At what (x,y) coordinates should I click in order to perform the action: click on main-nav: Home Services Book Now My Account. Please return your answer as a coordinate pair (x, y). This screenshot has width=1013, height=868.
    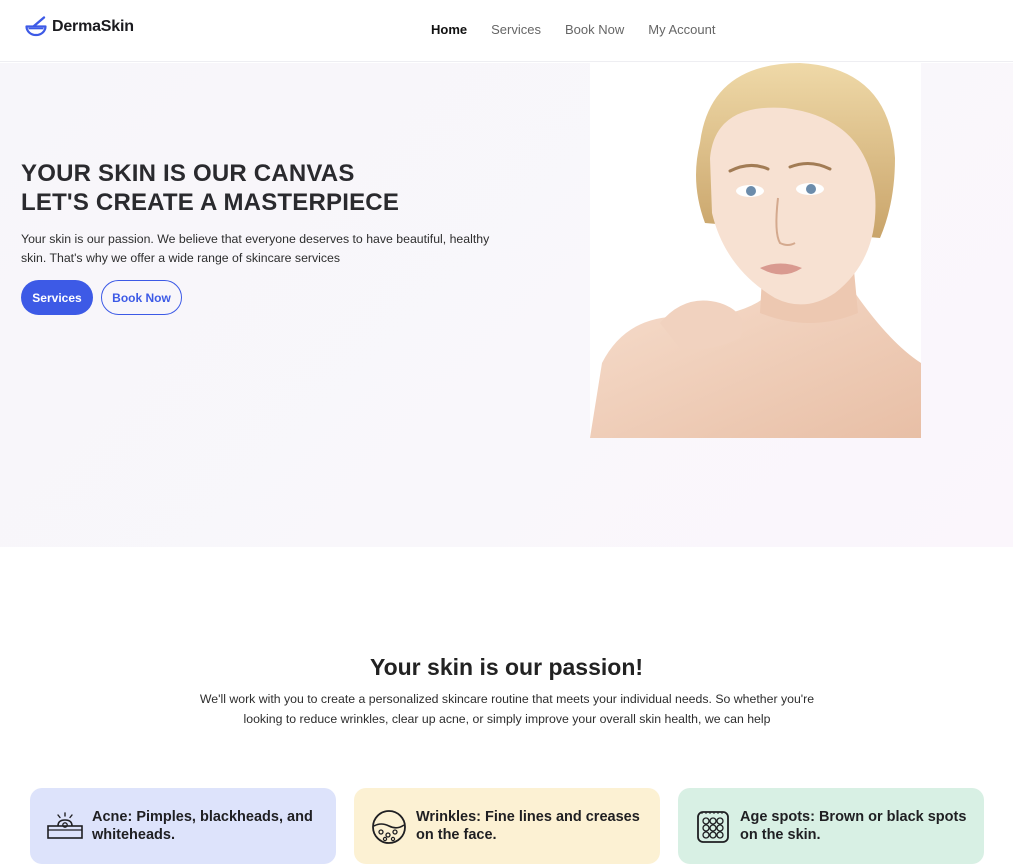
    Looking at the image, I should click on (573, 29).